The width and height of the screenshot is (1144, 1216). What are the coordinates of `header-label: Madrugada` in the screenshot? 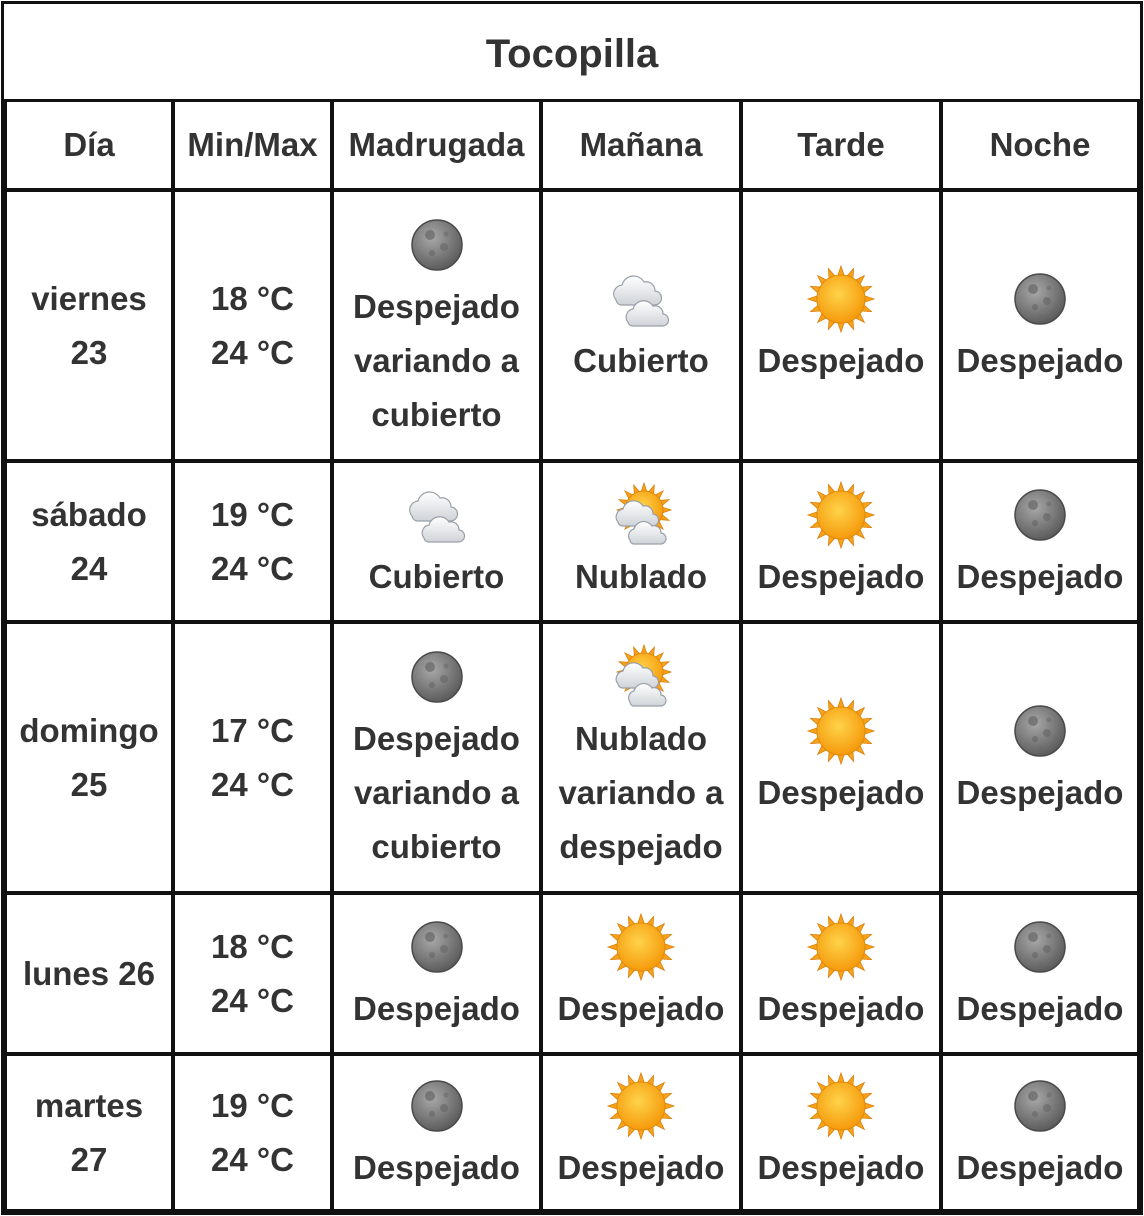 It's located at (436, 144).